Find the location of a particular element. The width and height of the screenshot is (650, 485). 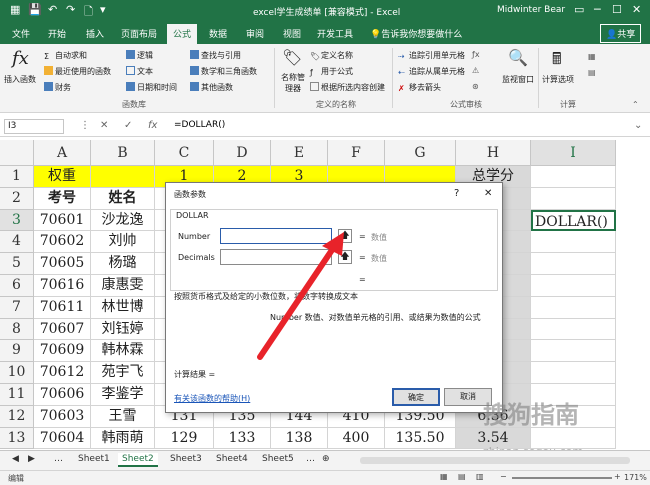

cell-b8: 刘钰婷 is located at coordinates (123, 329).